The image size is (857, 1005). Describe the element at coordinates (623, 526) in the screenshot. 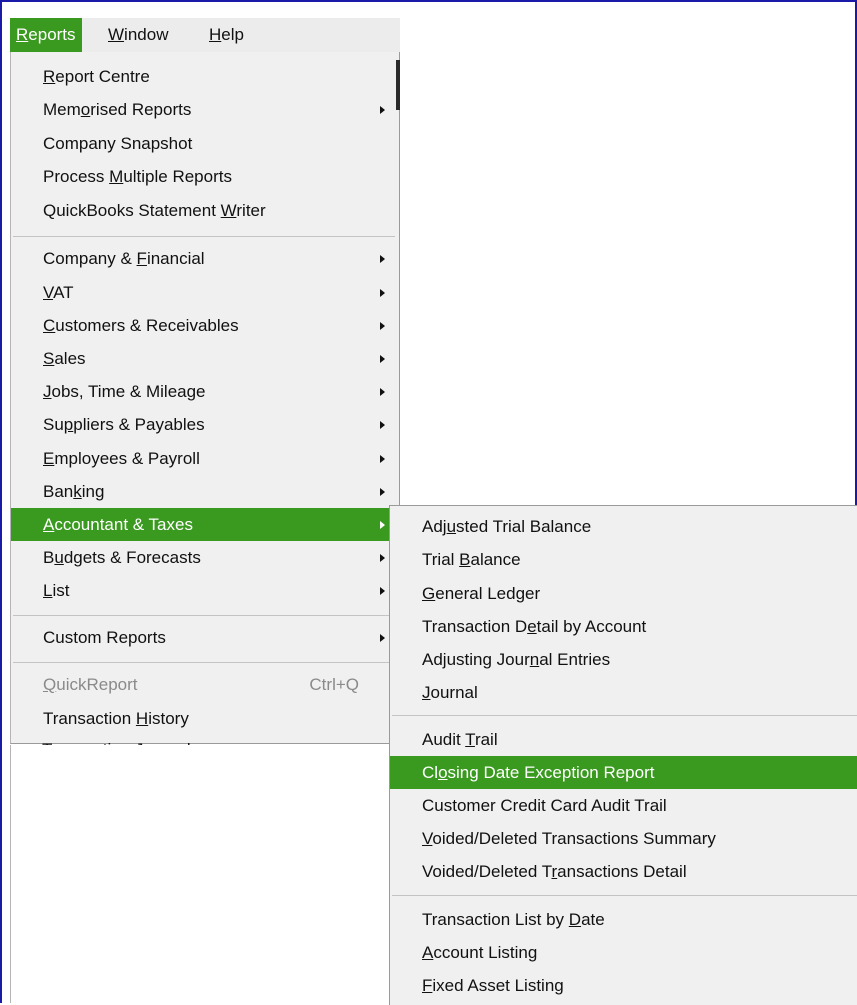

I see `submenu-item-adjusted-trial-balance: Adjusted Trial Balance` at that location.